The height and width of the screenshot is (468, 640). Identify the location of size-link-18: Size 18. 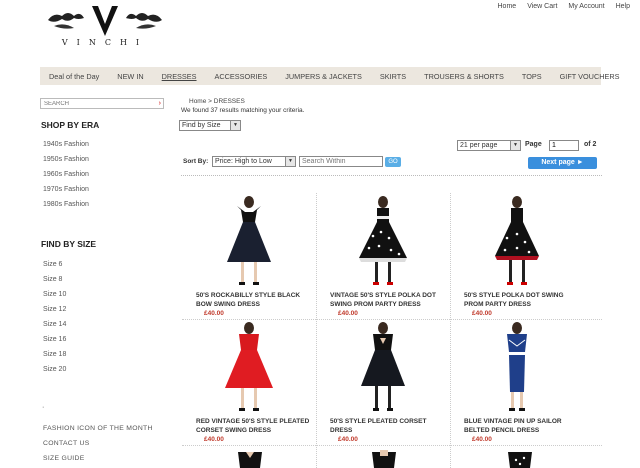
(54, 354).